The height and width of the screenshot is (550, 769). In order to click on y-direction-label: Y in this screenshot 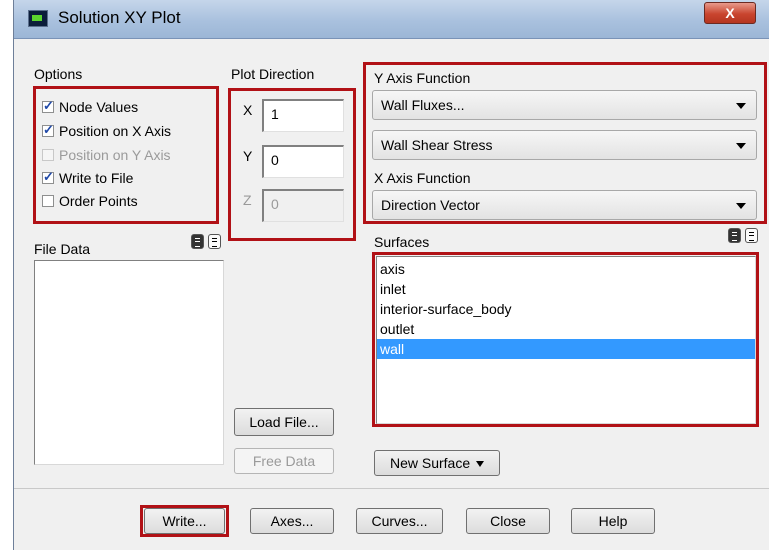, I will do `click(248, 156)`.